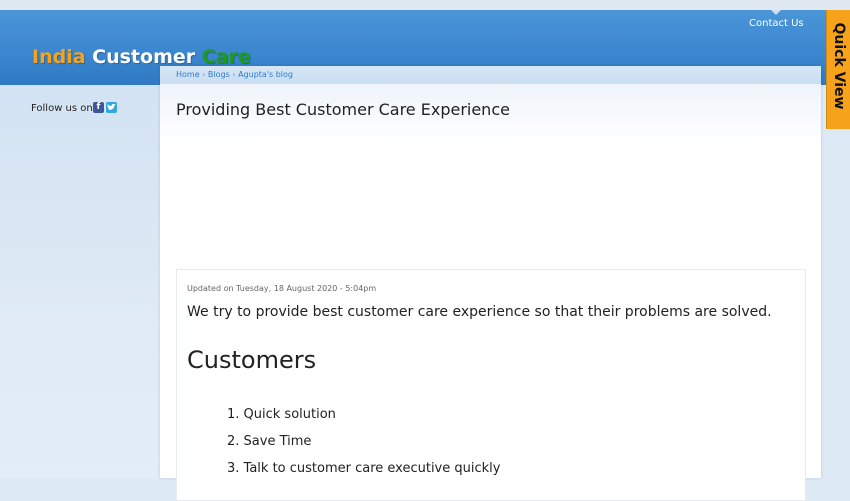 This screenshot has width=850, height=501. What do you see at coordinates (269, 441) in the screenshot?
I see `list-item: 2. Save Time` at bounding box center [269, 441].